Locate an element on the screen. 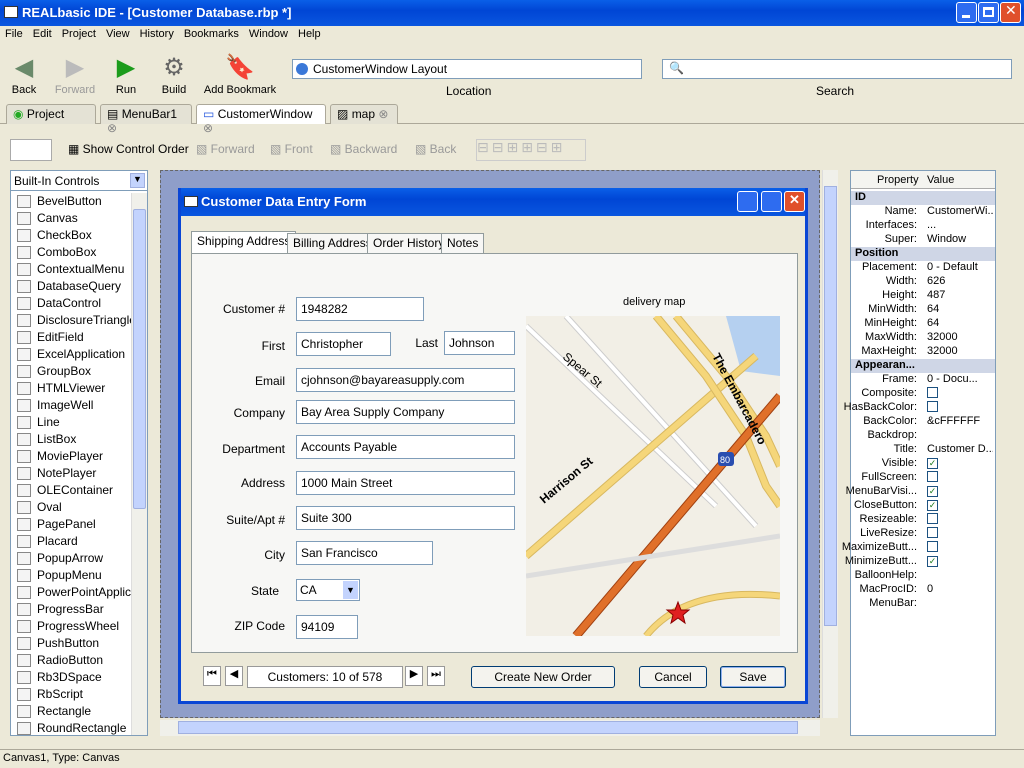 Image resolution: width=1024 pixels, height=768 pixels. control-item: DataControl is located at coordinates (71, 303).